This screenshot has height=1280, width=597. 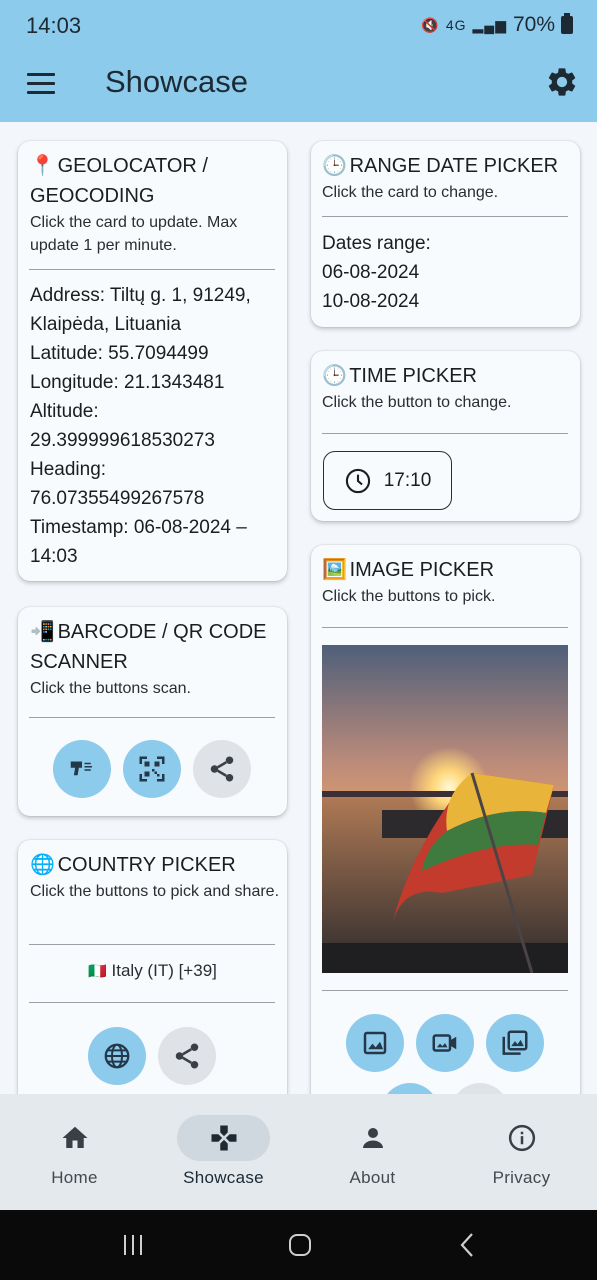 I want to click on time-value: 17:10, so click(x=407, y=480).